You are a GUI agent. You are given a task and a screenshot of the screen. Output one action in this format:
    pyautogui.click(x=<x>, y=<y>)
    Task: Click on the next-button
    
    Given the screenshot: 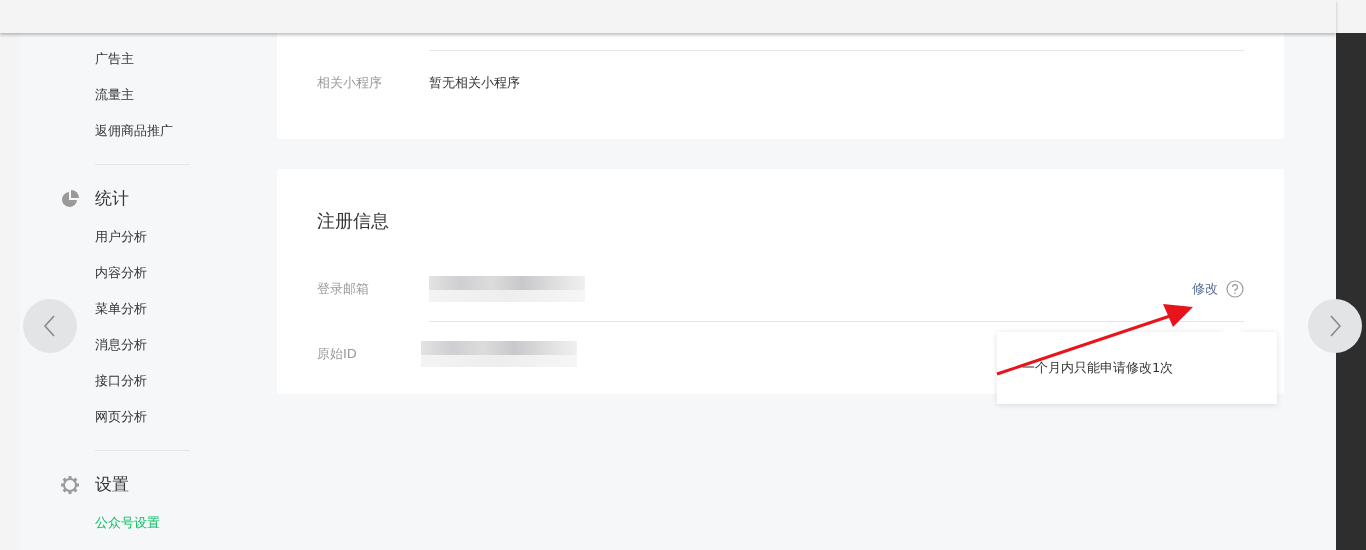 What is the action you would take?
    pyautogui.click(x=1335, y=326)
    